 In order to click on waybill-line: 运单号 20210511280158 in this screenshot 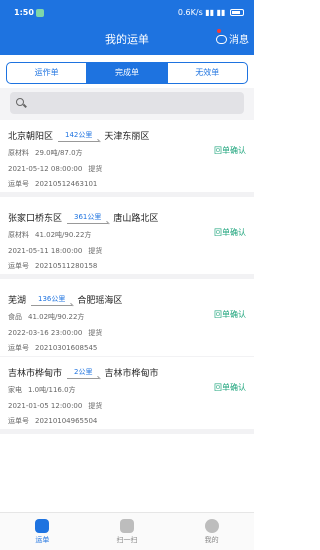, I will do `click(55, 266)`.